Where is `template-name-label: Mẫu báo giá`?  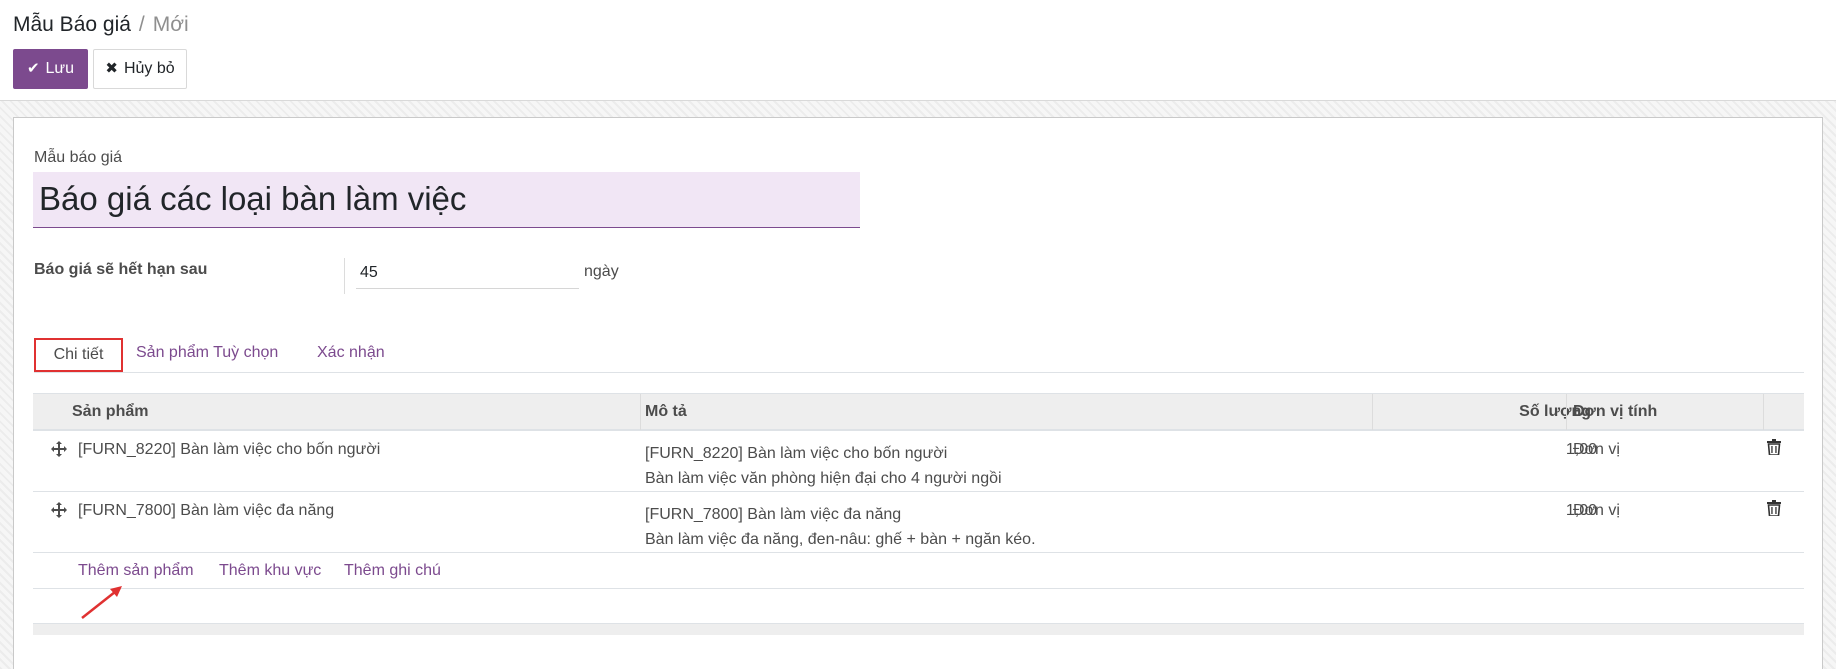 template-name-label: Mẫu báo giá is located at coordinates (78, 157).